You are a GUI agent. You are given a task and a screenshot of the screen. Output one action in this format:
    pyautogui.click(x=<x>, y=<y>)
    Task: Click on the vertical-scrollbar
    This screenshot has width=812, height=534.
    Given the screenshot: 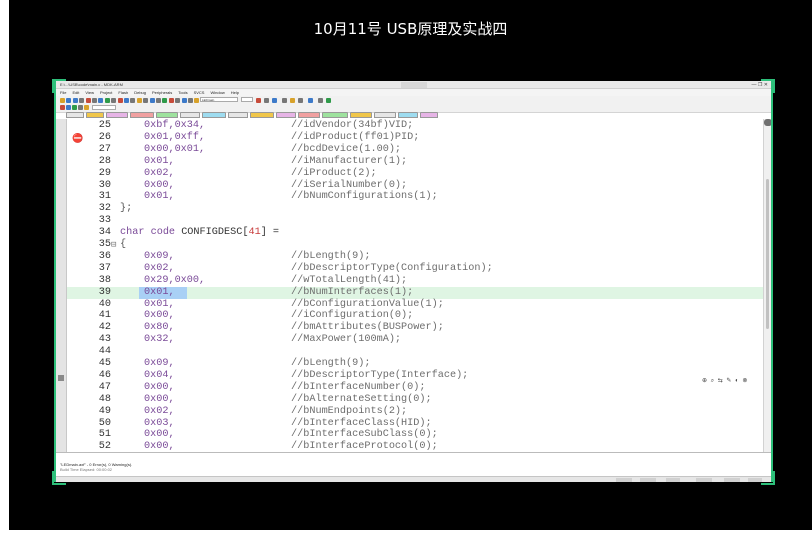 What is the action you would take?
    pyautogui.click(x=767, y=285)
    